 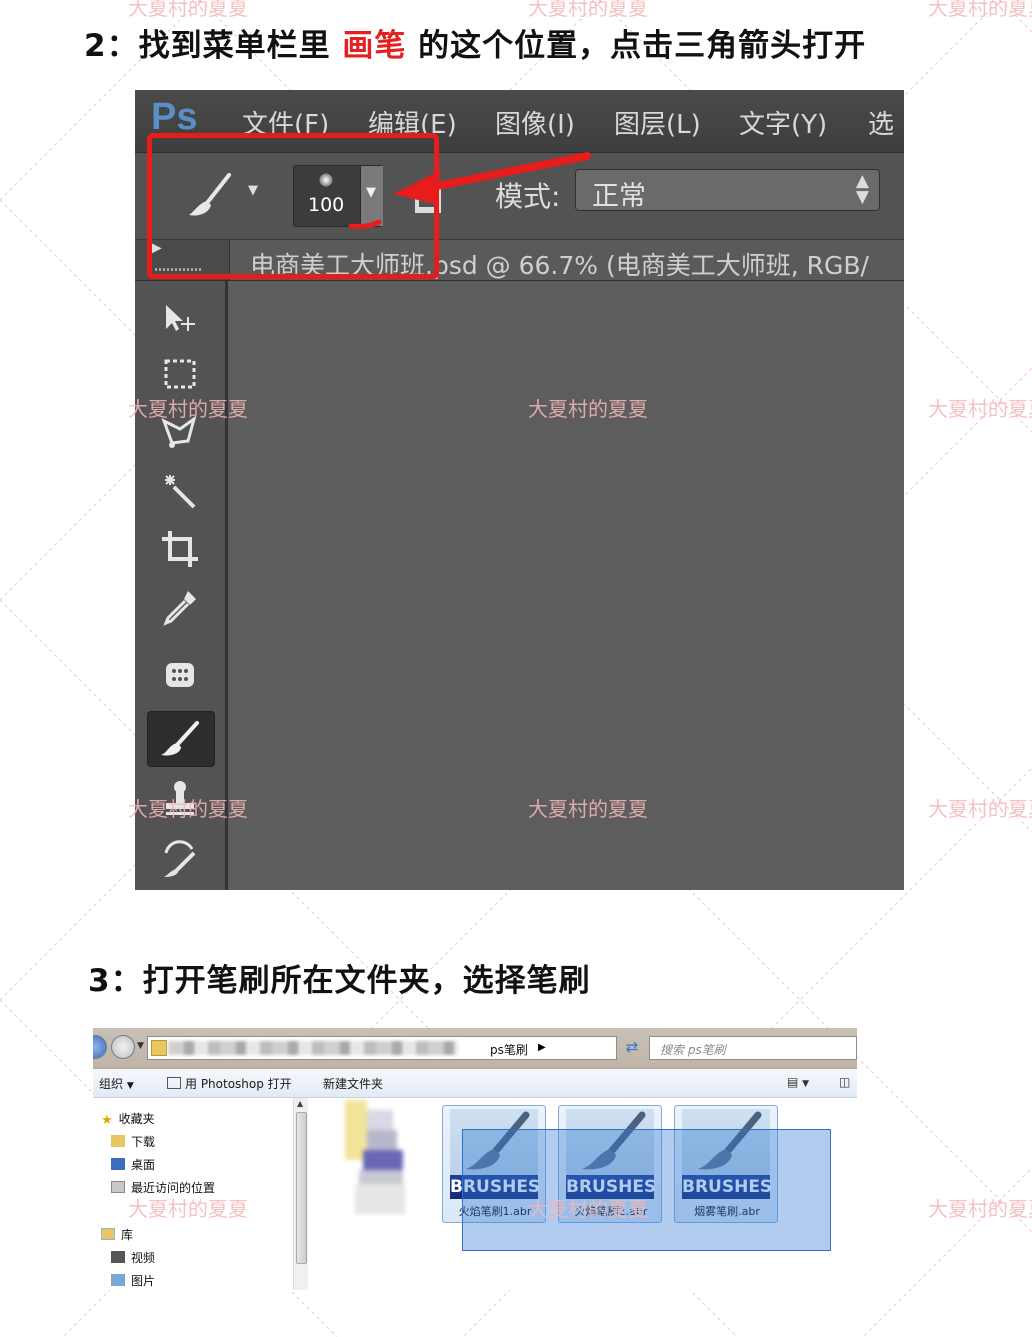 What do you see at coordinates (118, 1164) in the screenshot?
I see `desktop-icon` at bounding box center [118, 1164].